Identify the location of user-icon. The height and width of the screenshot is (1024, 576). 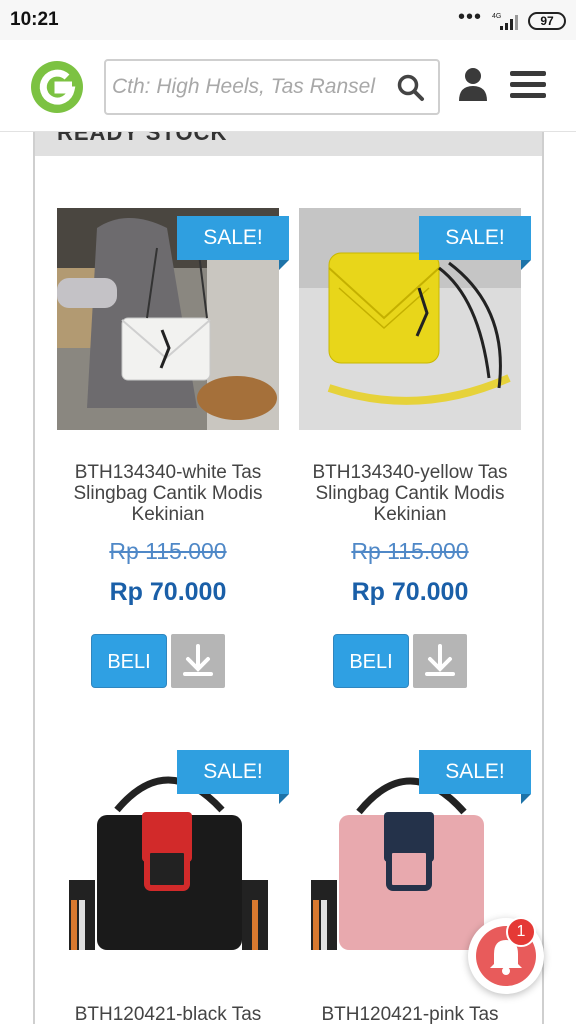
(473, 84).